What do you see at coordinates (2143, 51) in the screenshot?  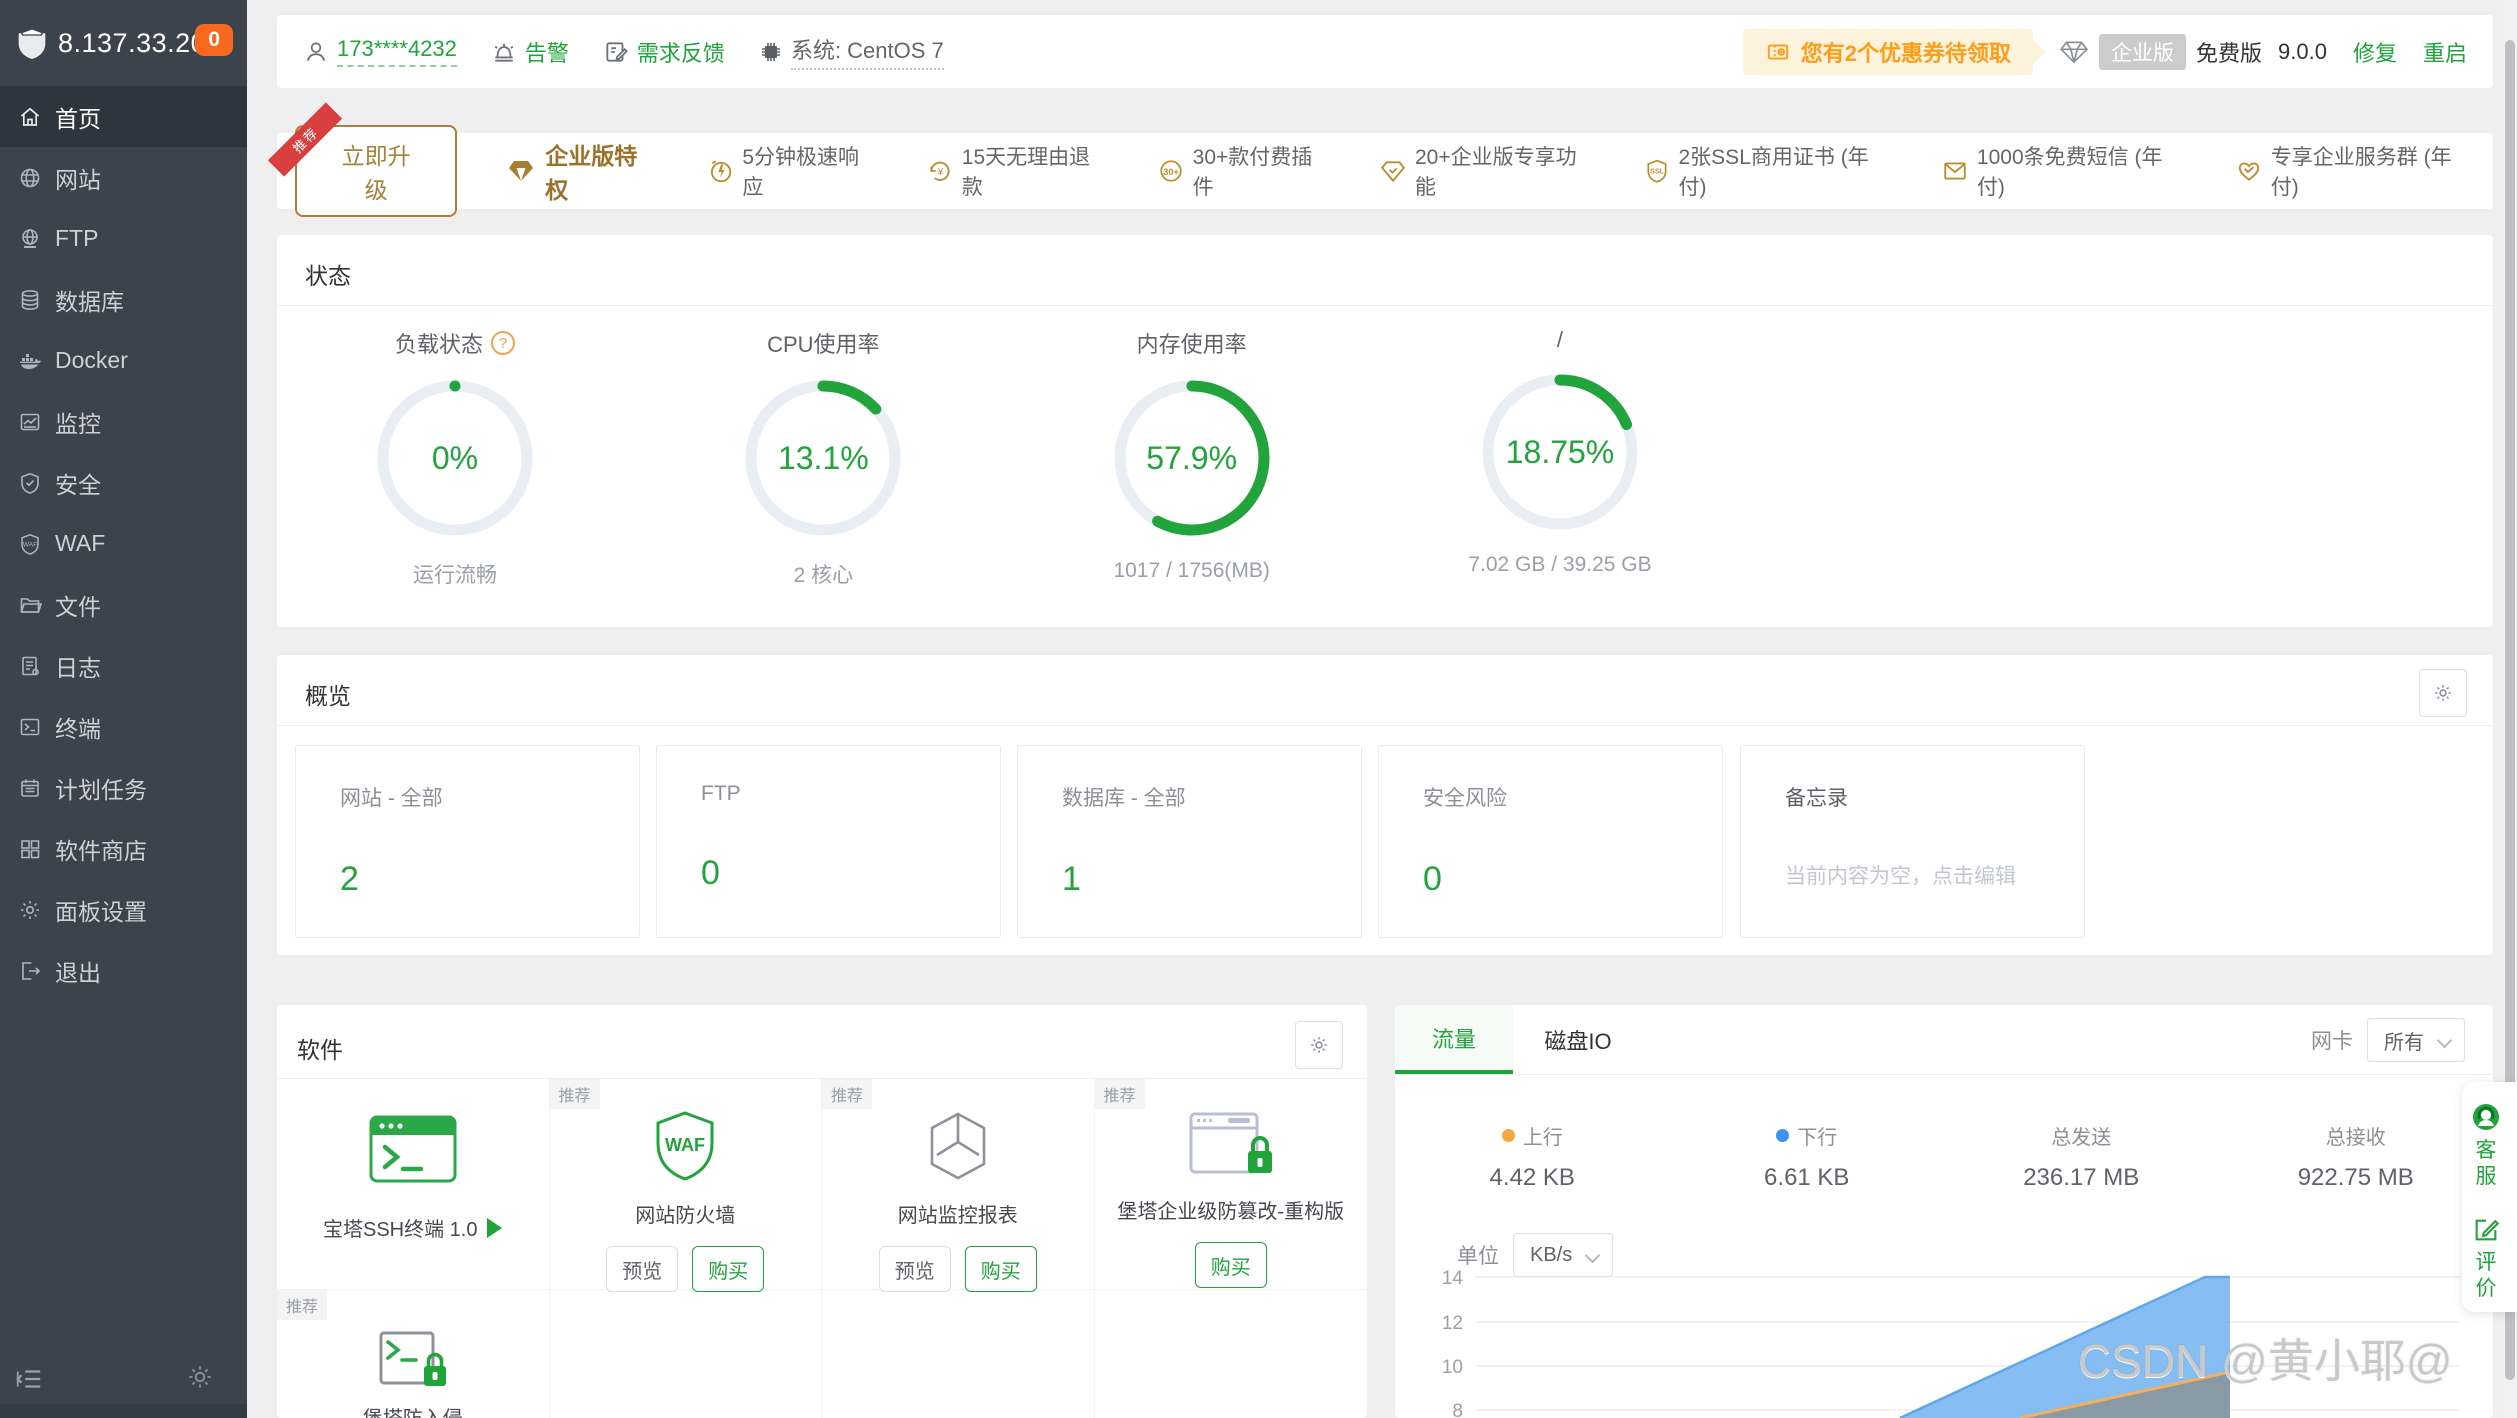 I see `edition-pro-badge: 企业版` at bounding box center [2143, 51].